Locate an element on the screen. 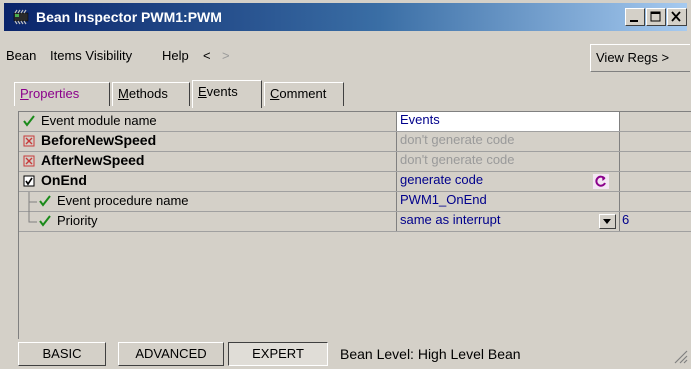 The image size is (691, 369). chevron-down-icon is located at coordinates (607, 221).